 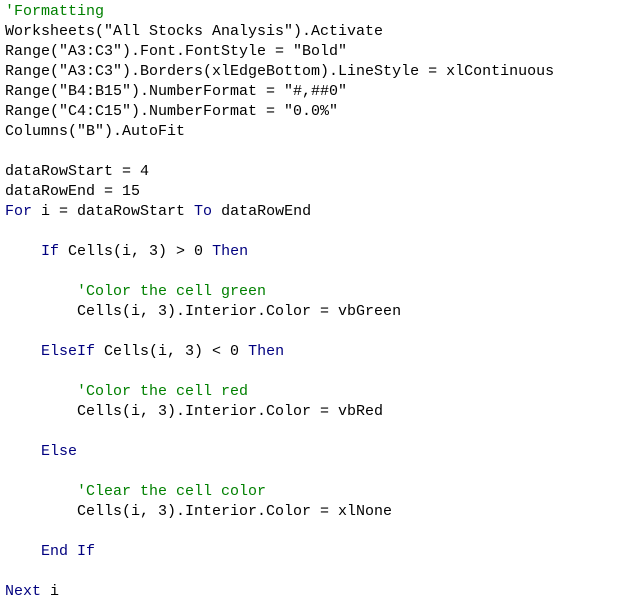 I want to click on code-keyword: For, so click(x=19, y=211).